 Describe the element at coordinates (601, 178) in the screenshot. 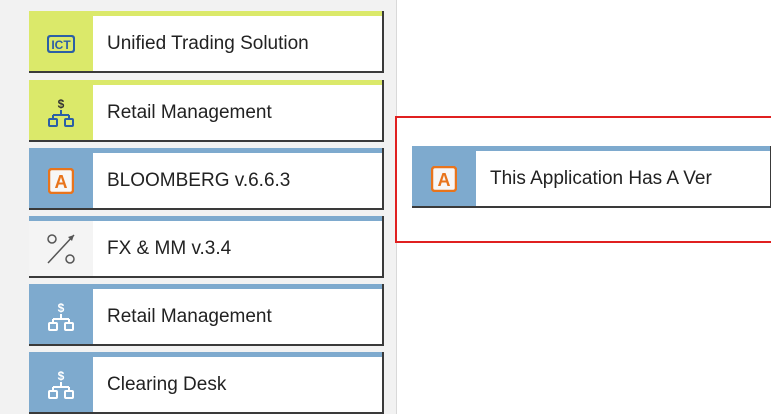

I see `tile-label: This Application Has A Ver` at that location.